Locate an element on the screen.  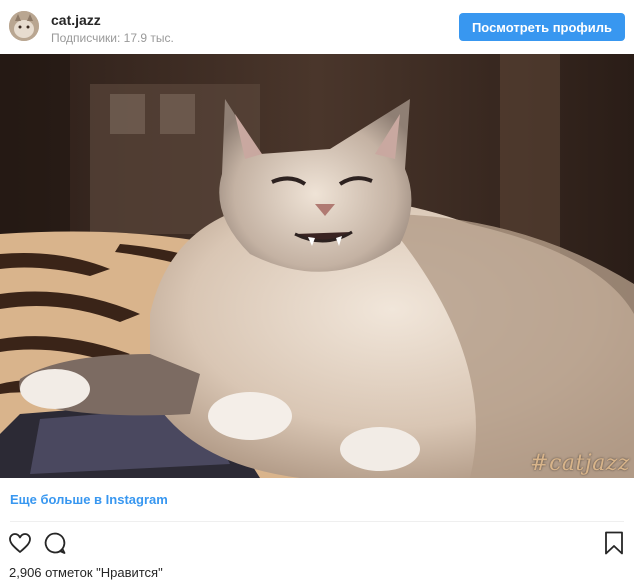
likes-count: 2,906 отметок "Нравится" is located at coordinates (86, 572).